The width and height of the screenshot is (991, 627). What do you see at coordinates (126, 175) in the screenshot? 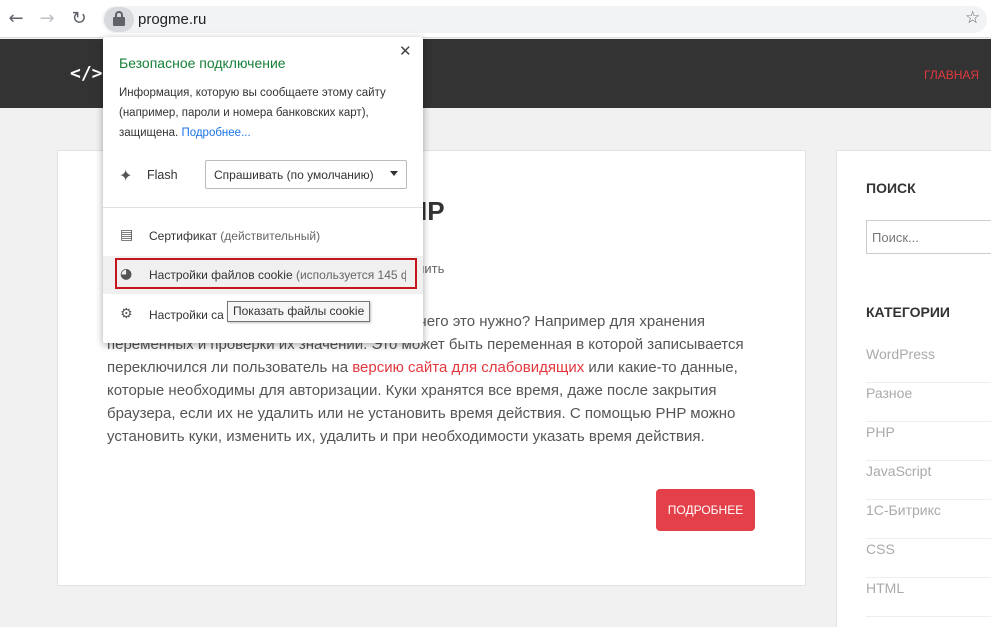
I see `puzzle-icon: ✦` at bounding box center [126, 175].